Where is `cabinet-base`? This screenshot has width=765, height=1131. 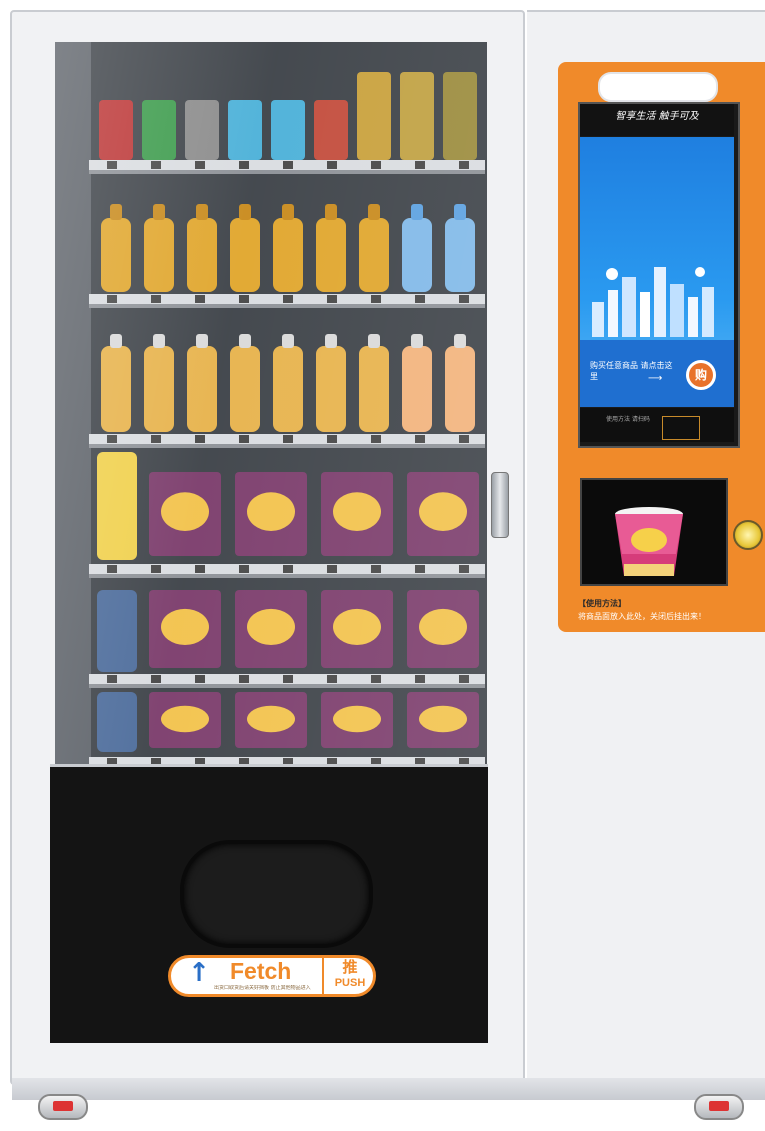 cabinet-base is located at coordinates (388, 1089).